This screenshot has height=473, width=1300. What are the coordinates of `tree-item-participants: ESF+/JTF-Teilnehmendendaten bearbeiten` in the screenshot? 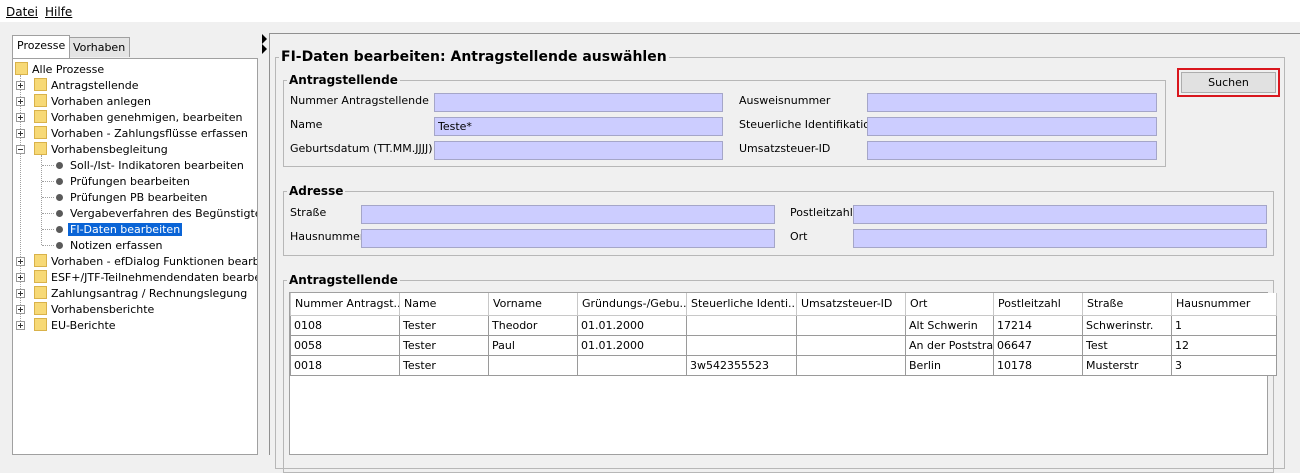 It's located at (135, 277).